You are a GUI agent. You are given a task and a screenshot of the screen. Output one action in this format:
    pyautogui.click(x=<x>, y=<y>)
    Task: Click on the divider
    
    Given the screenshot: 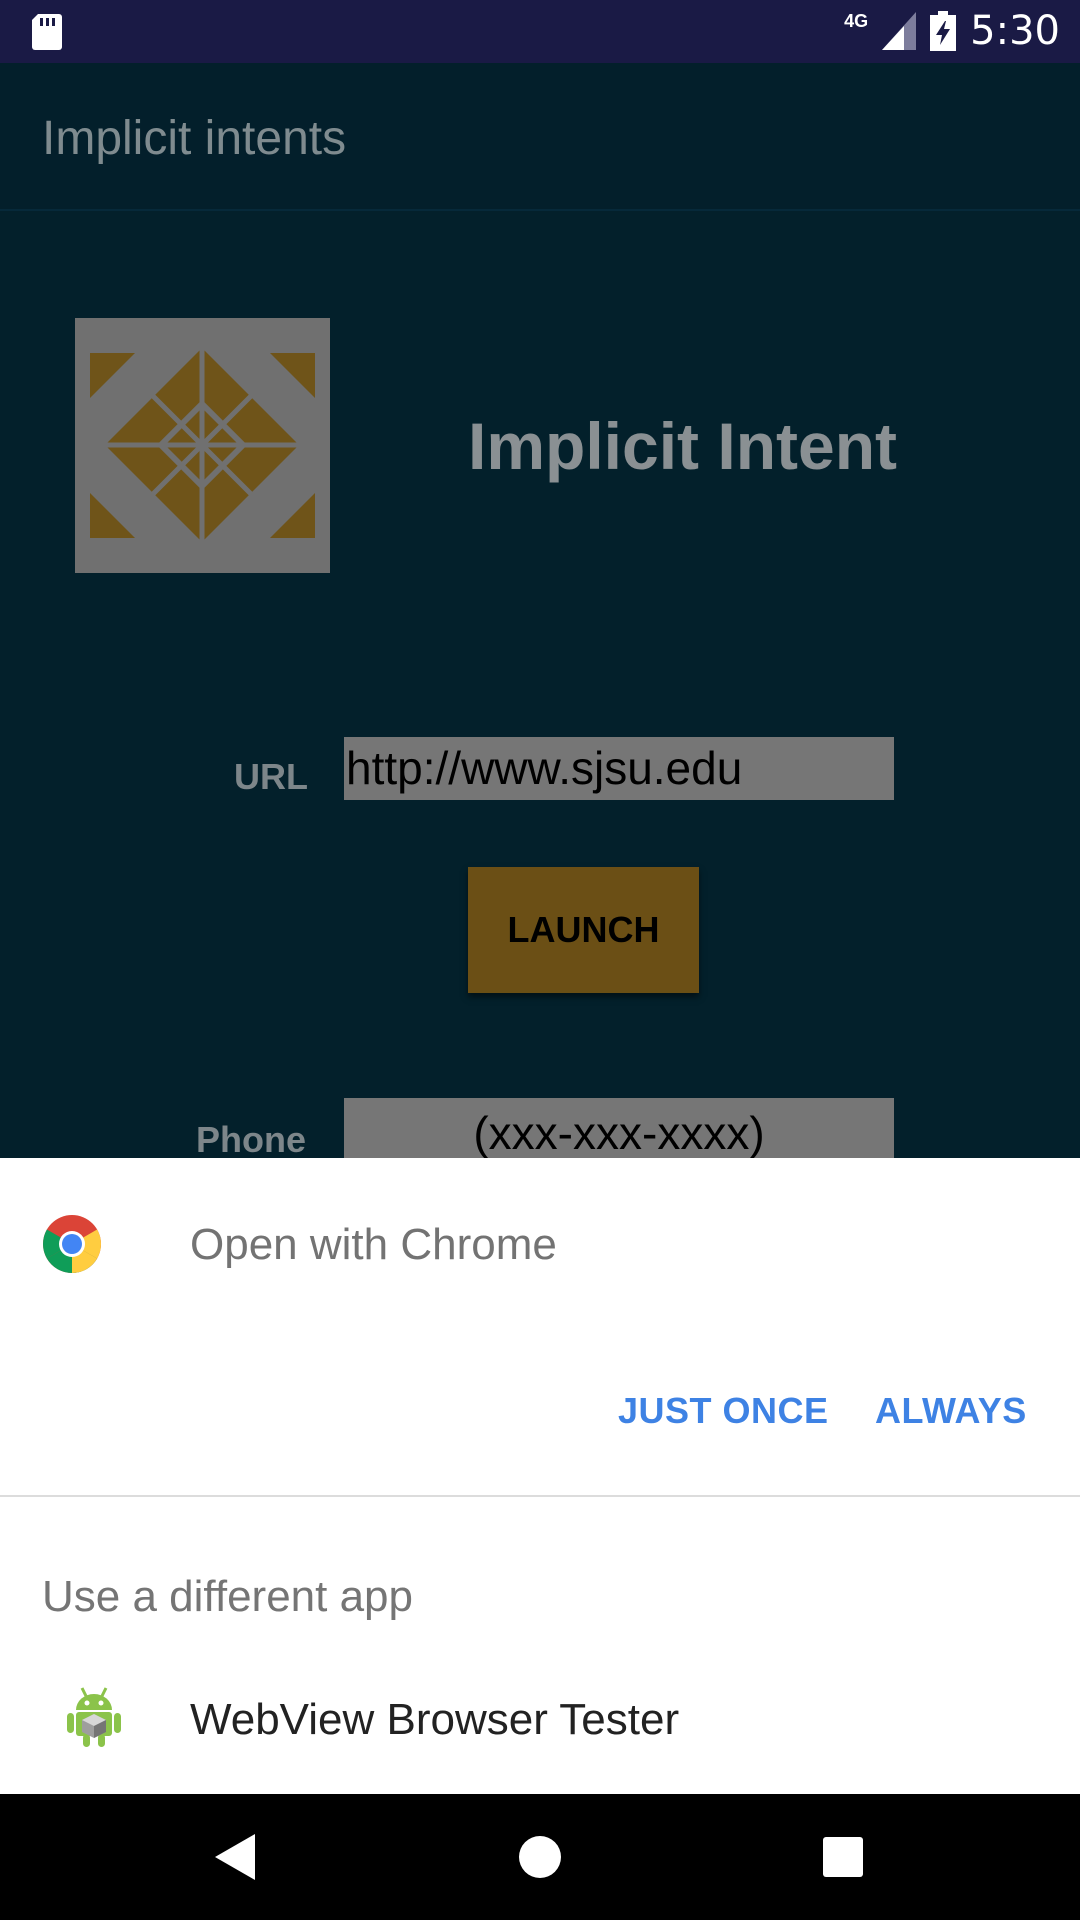 What is the action you would take?
    pyautogui.click(x=540, y=1496)
    